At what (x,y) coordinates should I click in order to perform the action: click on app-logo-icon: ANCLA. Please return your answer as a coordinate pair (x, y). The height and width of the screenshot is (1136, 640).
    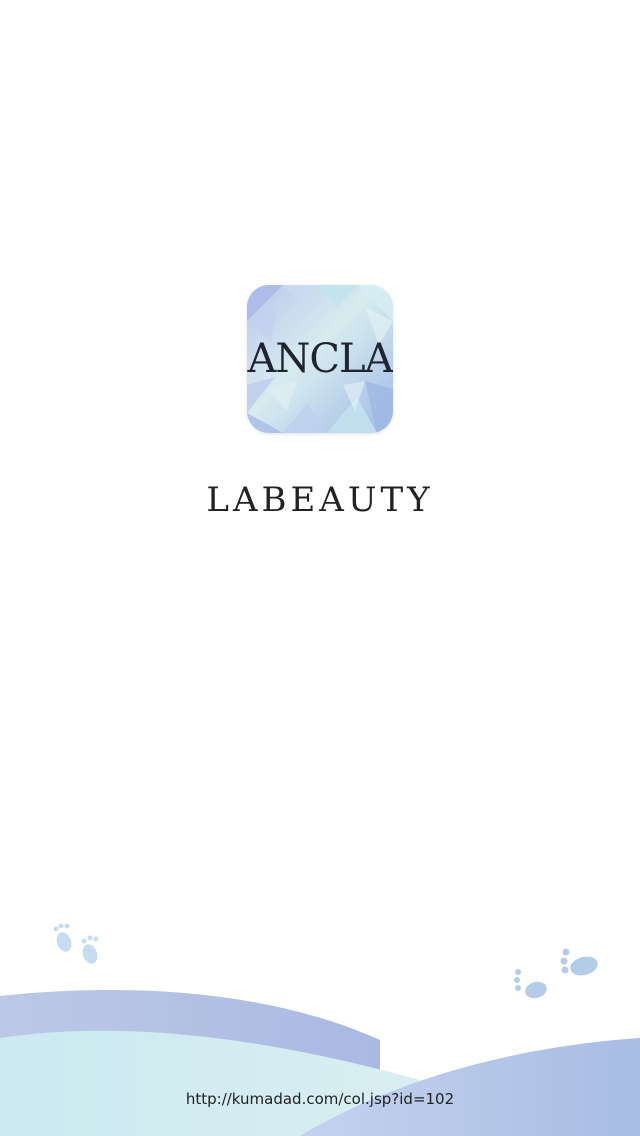
    Looking at the image, I should click on (320, 359).